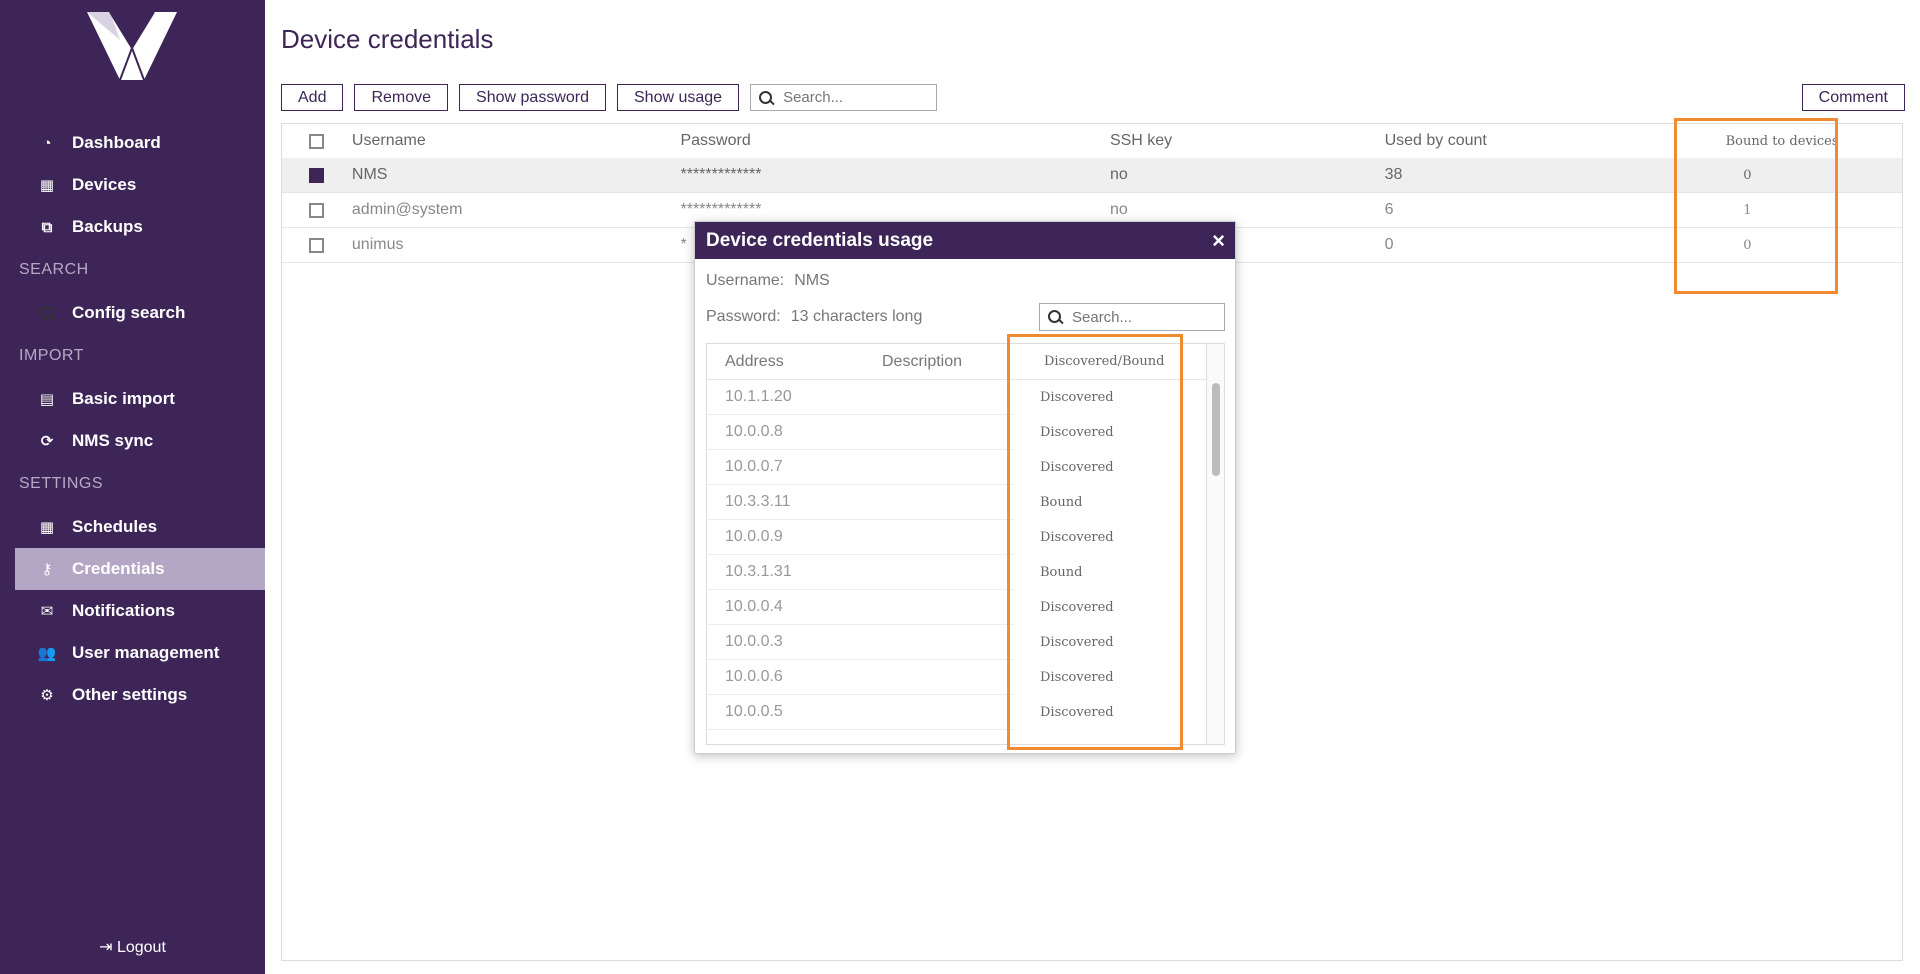 Image resolution: width=1920 pixels, height=974 pixels. I want to click on dialog-username-line: Username: NMS, so click(768, 281).